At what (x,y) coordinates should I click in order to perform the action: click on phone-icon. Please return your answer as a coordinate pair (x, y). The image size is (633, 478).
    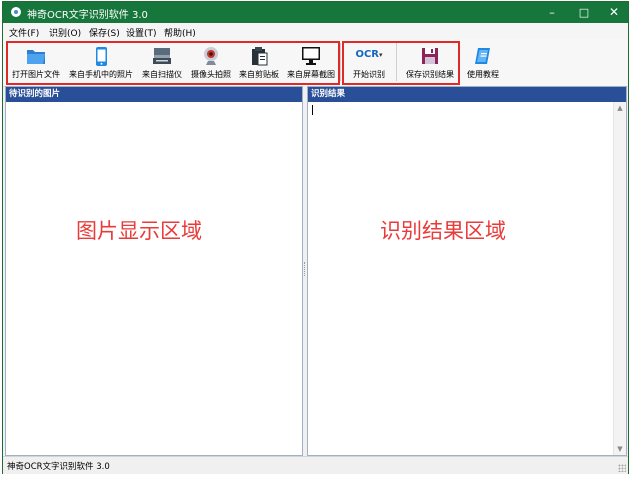
    Looking at the image, I should click on (101, 56).